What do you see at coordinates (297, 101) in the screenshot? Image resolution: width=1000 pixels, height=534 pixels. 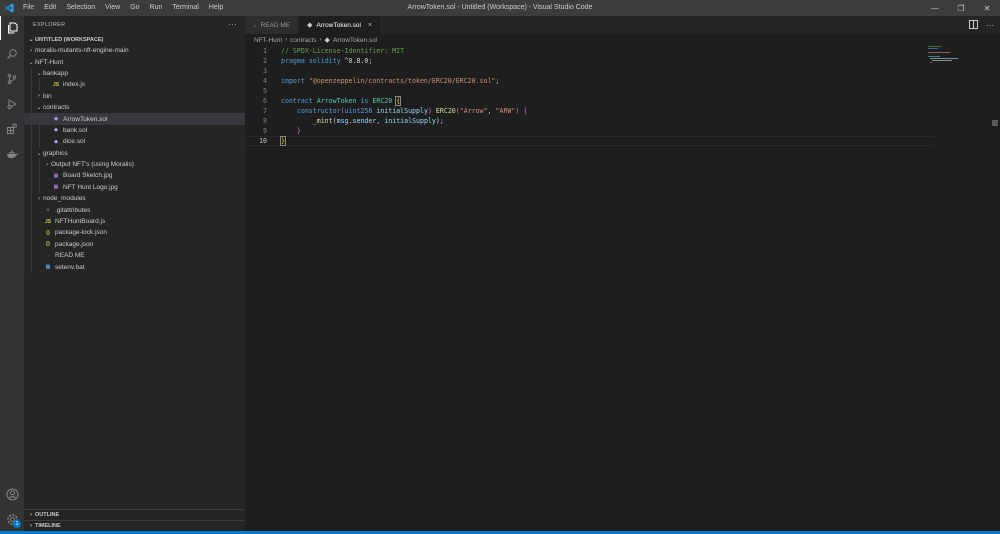 I see `code-token: contract` at bounding box center [297, 101].